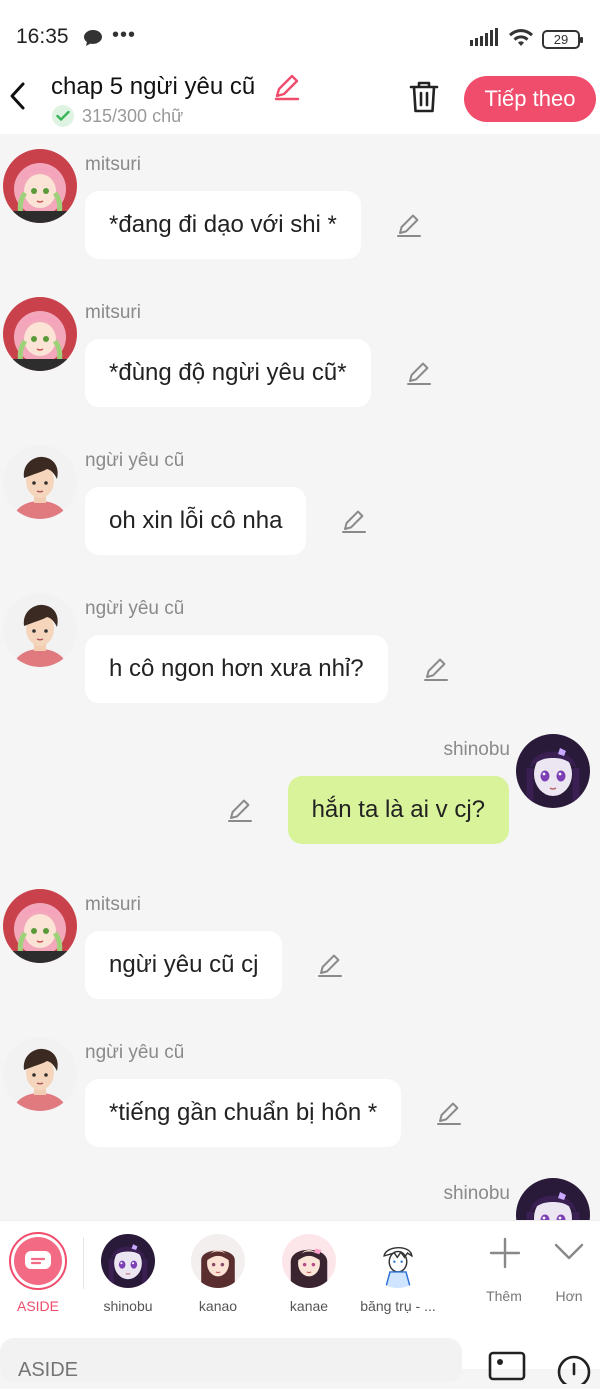 The height and width of the screenshot is (1389, 600). I want to click on signal-icon, so click(485, 39).